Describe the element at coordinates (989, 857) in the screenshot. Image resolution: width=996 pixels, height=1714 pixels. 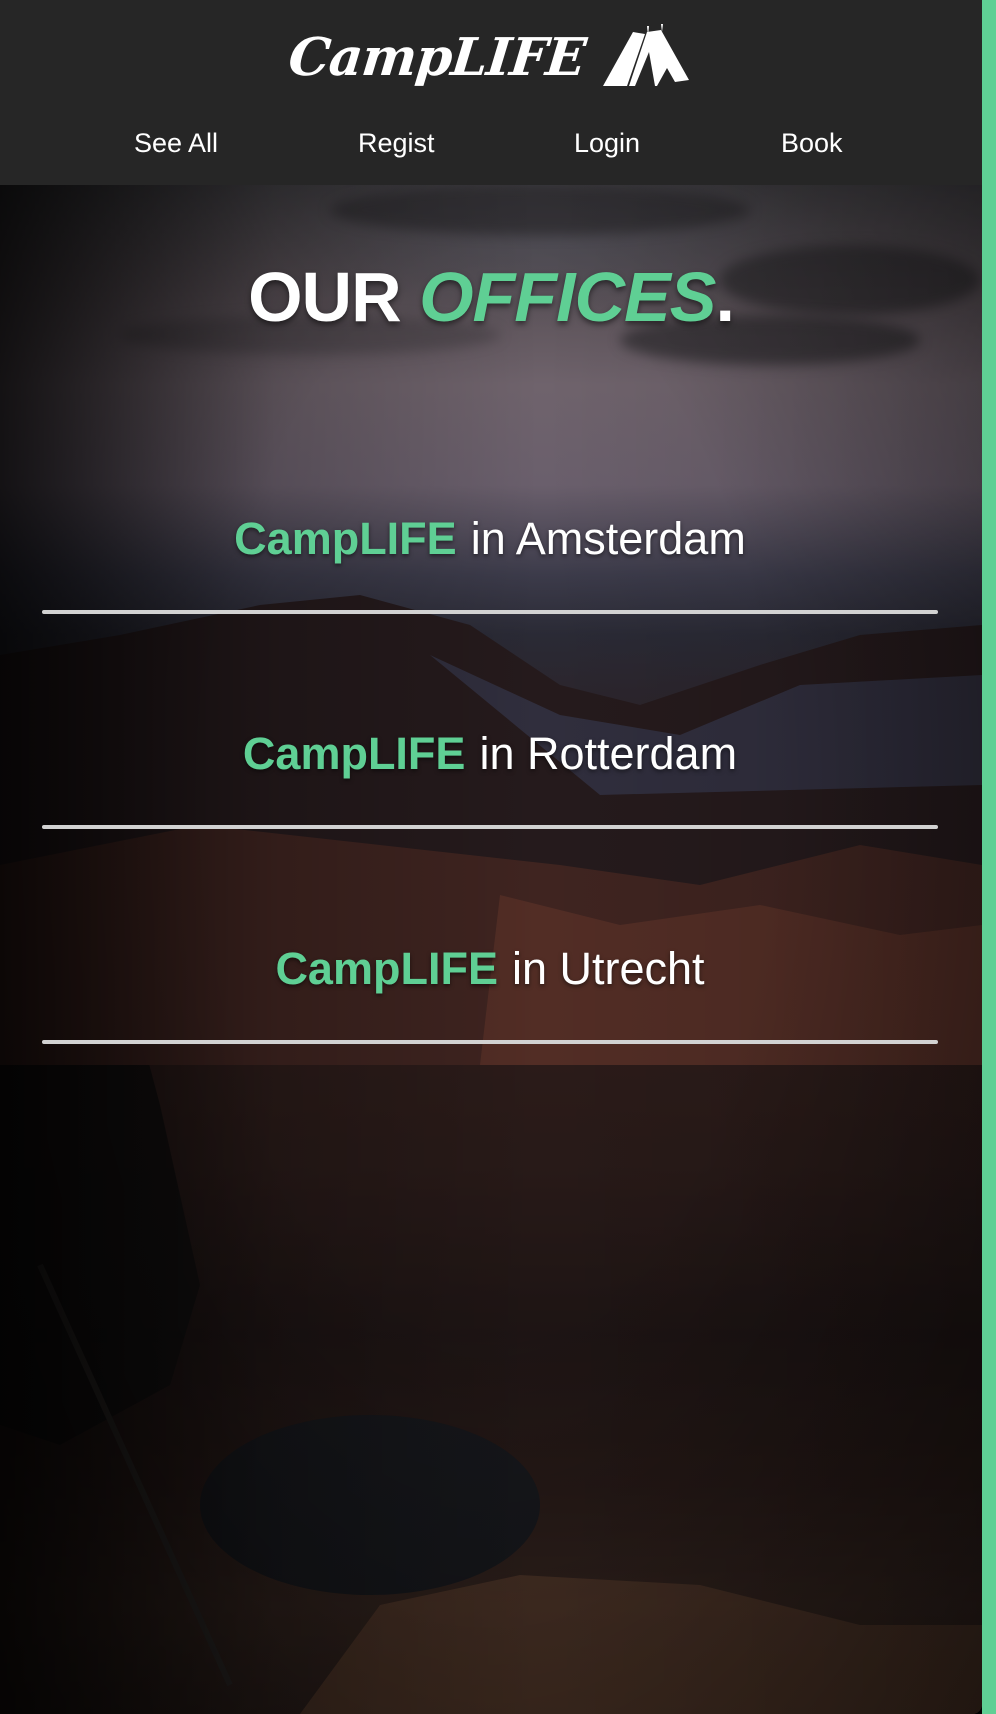
I see `scrollbar-track` at that location.